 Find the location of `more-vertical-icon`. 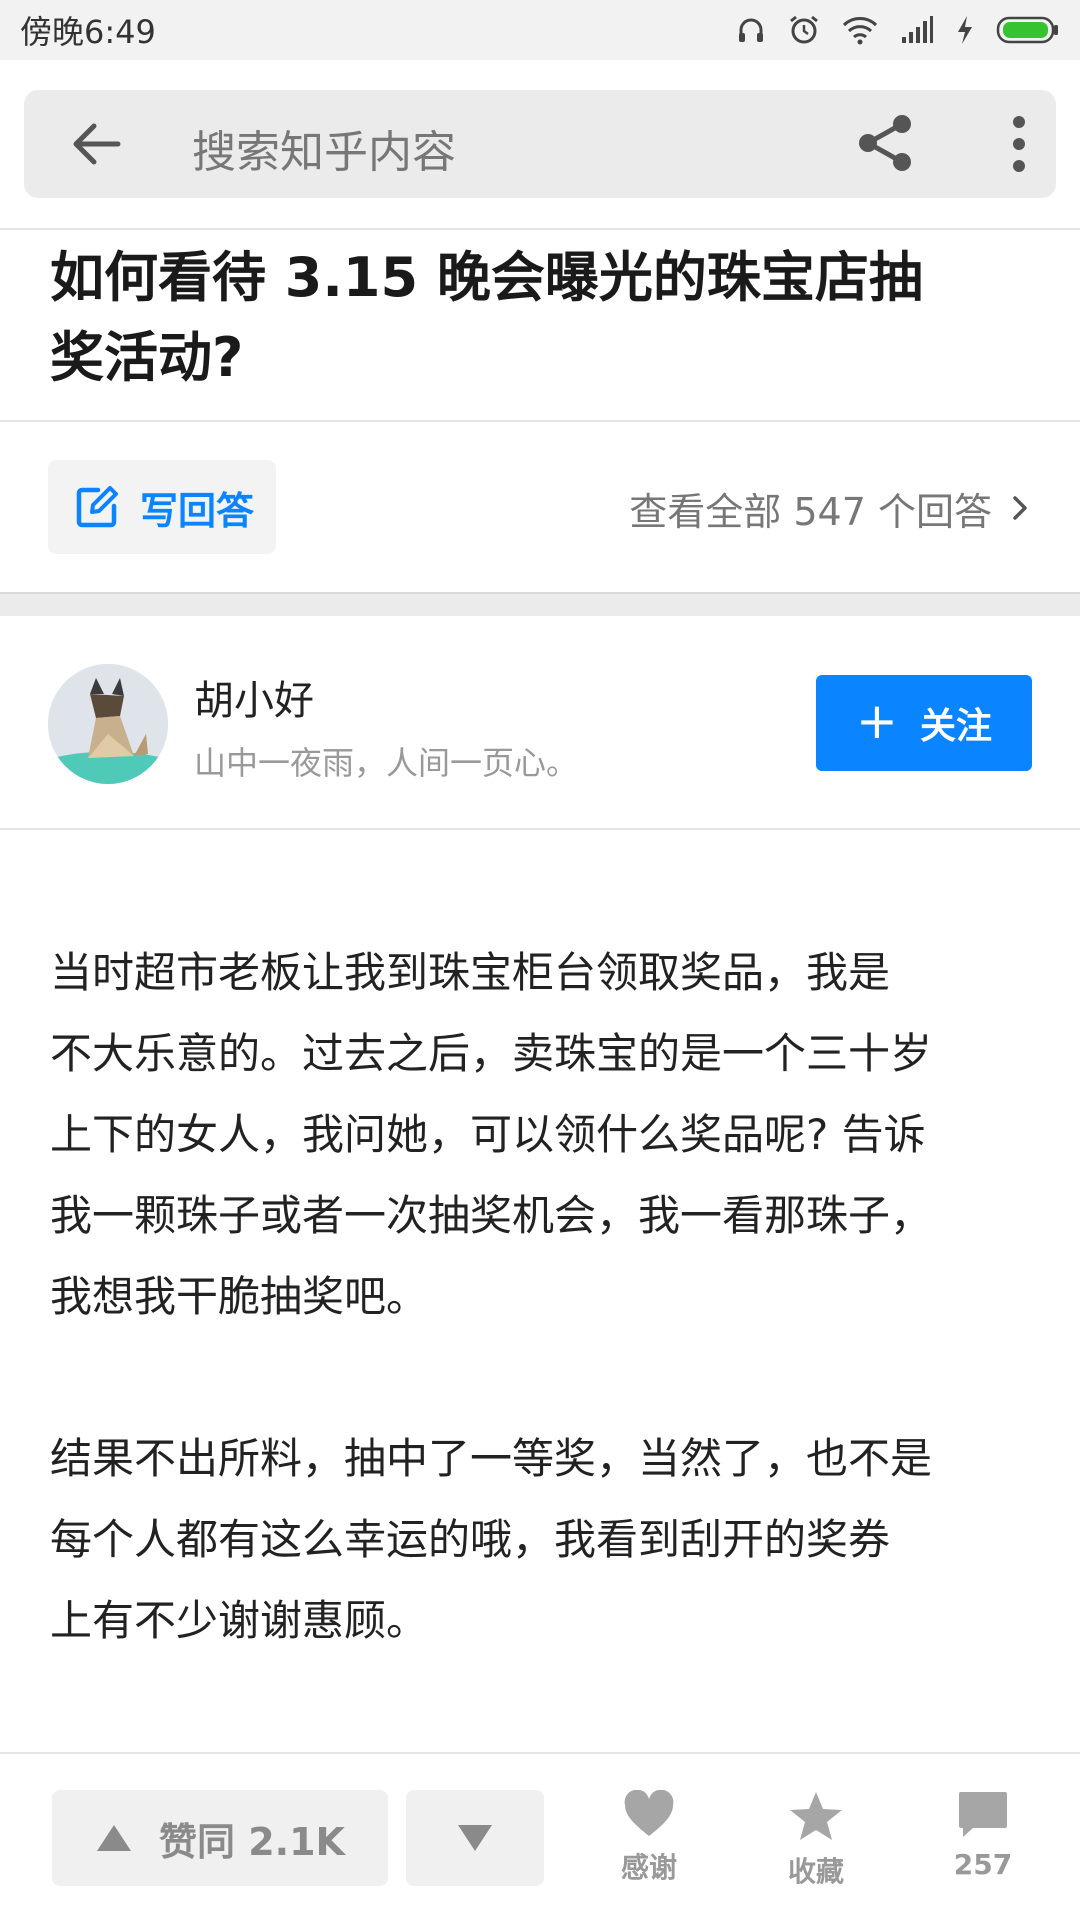

more-vertical-icon is located at coordinates (1019, 144).